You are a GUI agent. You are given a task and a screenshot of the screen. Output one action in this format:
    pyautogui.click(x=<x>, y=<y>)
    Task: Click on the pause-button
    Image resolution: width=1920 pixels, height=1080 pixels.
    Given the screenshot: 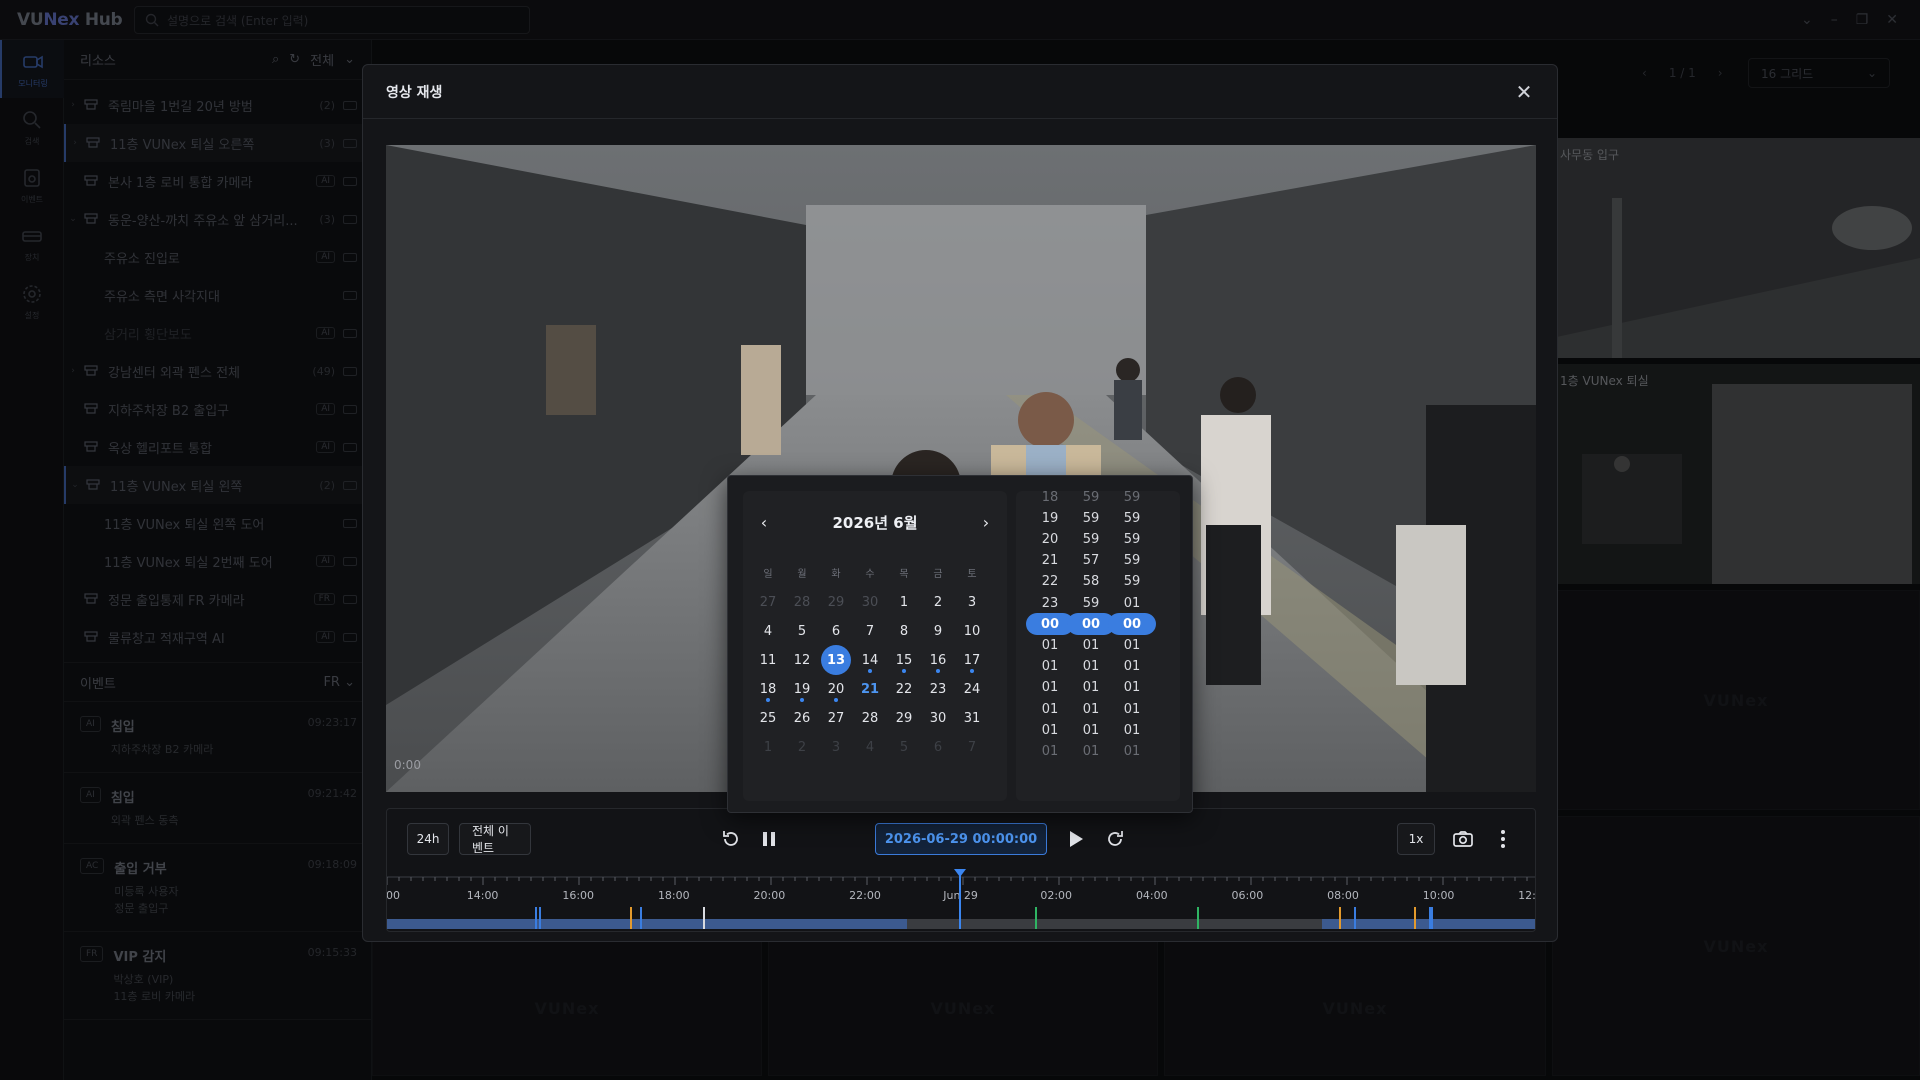 What is the action you would take?
    pyautogui.click(x=769, y=839)
    